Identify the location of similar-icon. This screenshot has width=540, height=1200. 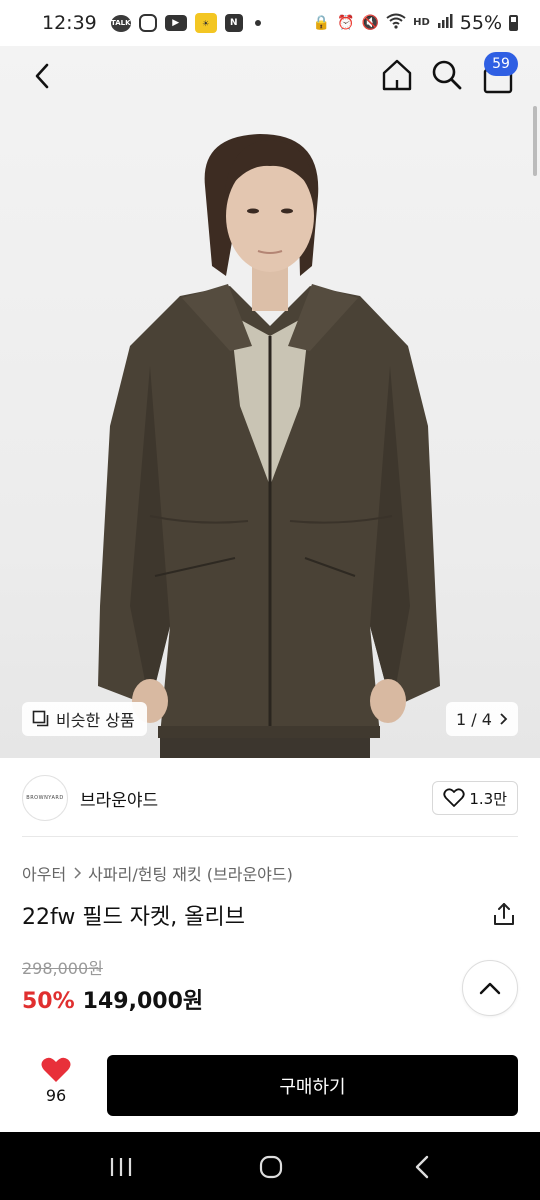
(40, 718).